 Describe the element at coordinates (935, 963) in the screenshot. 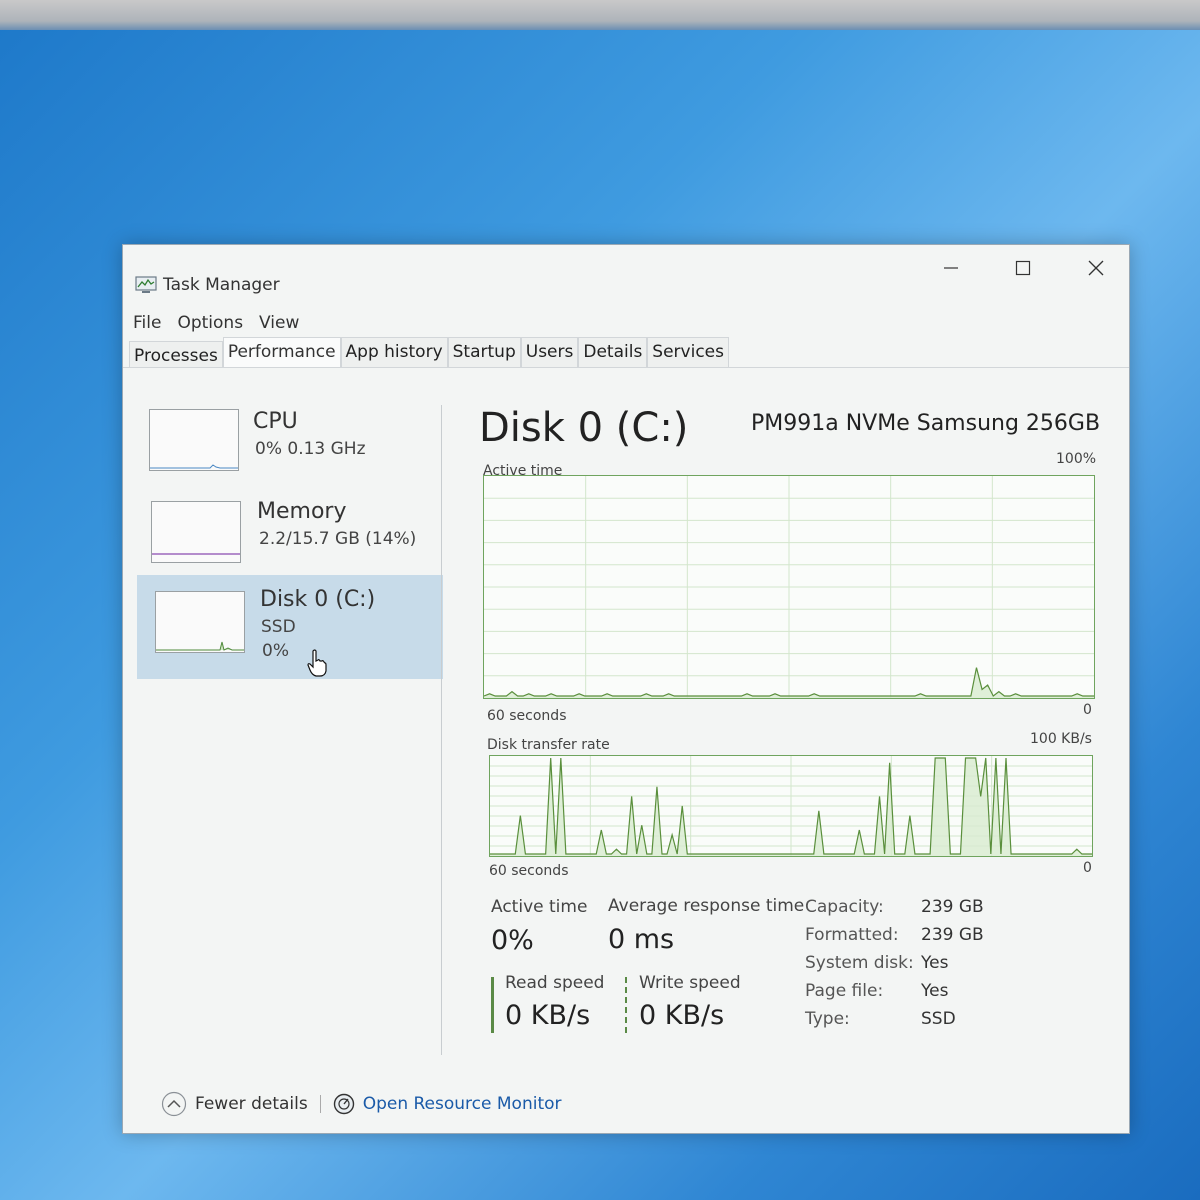

I see `system-disk-value: Yes` at that location.